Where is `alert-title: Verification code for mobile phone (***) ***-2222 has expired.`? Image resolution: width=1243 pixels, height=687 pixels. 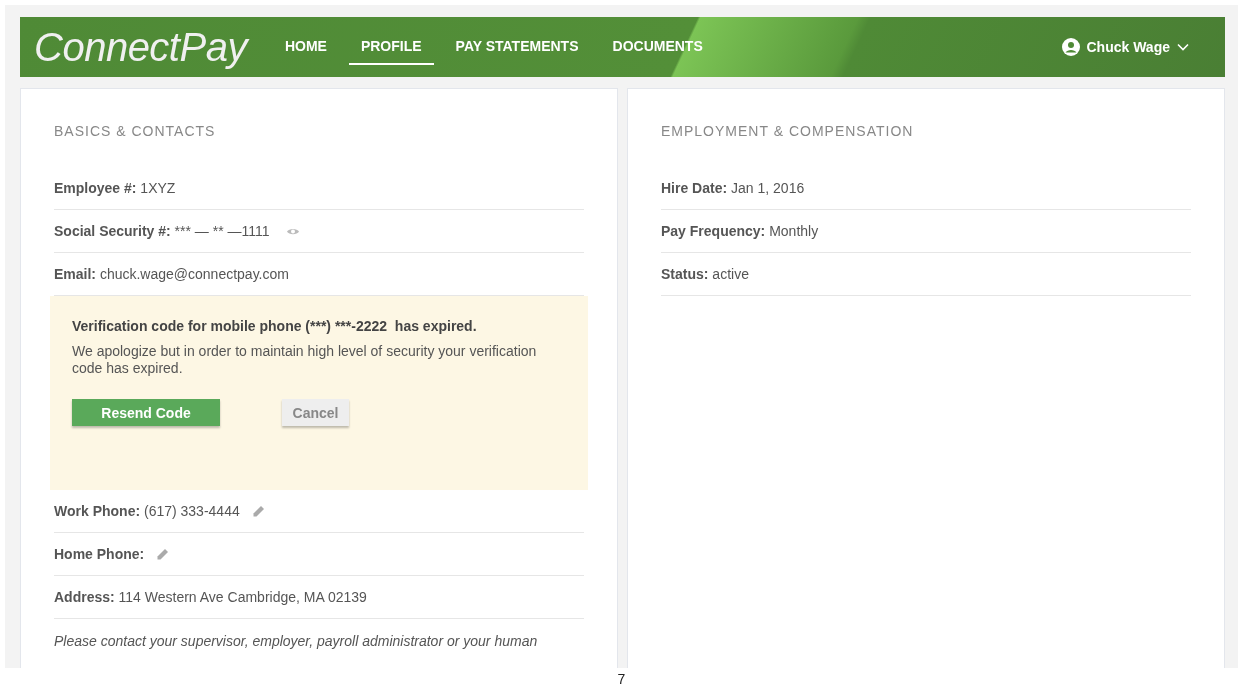 alert-title: Verification code for mobile phone (***) ***-2222 has expired. is located at coordinates (275, 326).